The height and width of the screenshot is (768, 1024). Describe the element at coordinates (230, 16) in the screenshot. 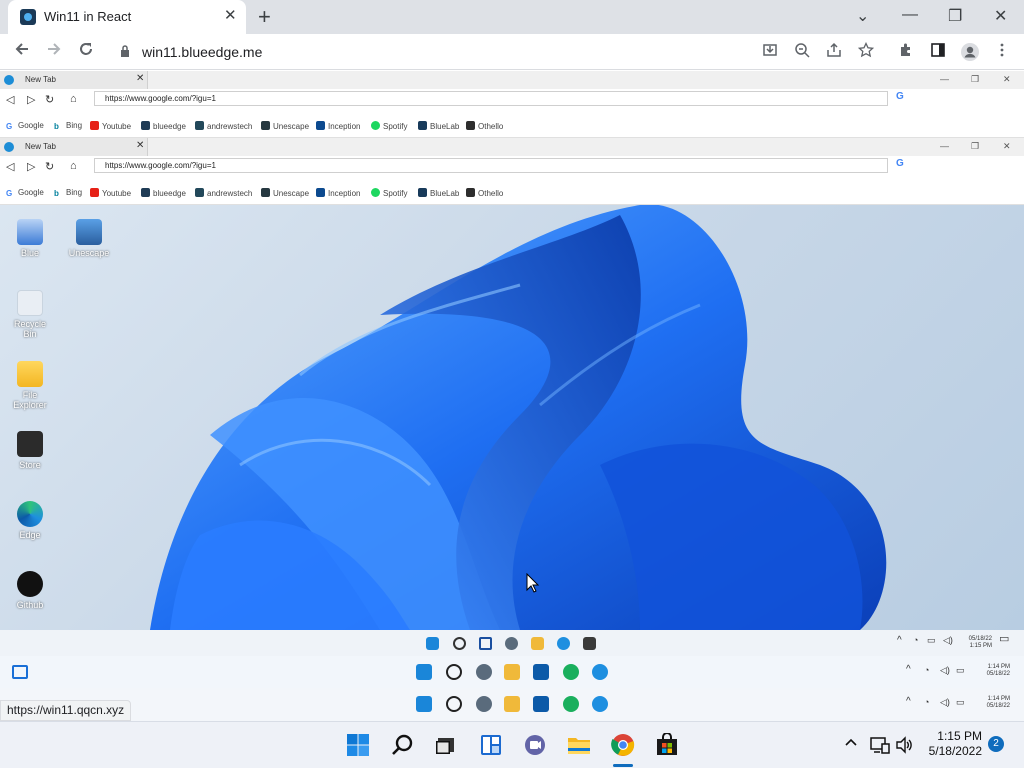

I see `tab-close-button: ✕` at that location.